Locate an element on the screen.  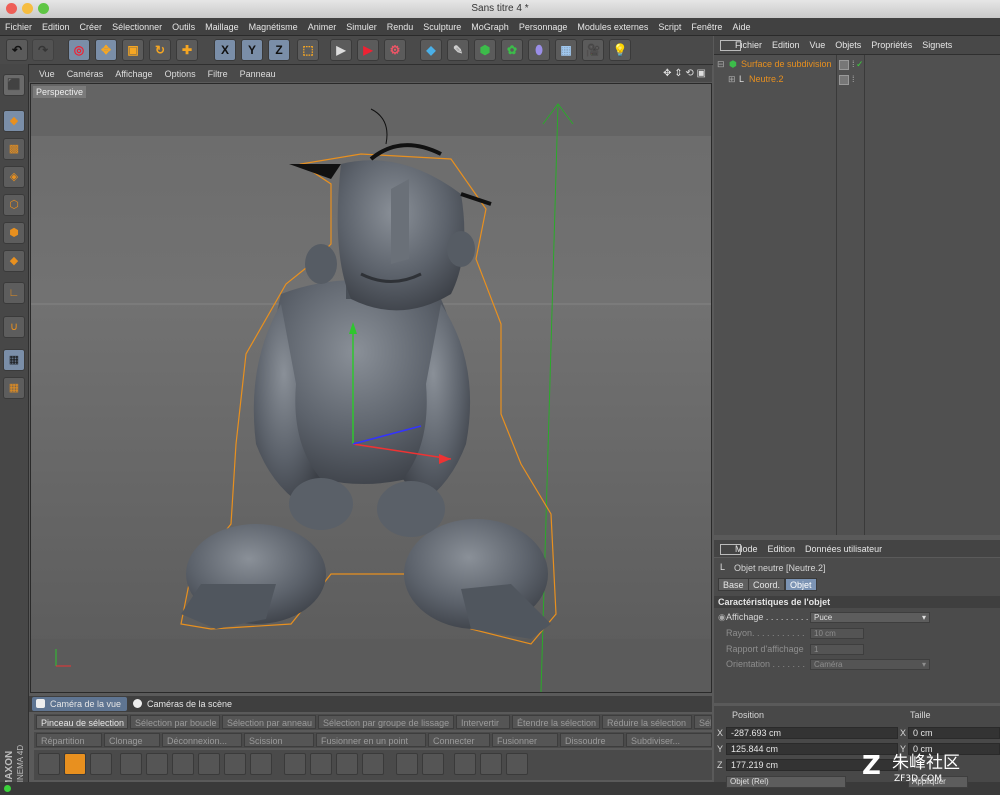
objects-menu-vue: Vue is located at coordinates (818, 45).